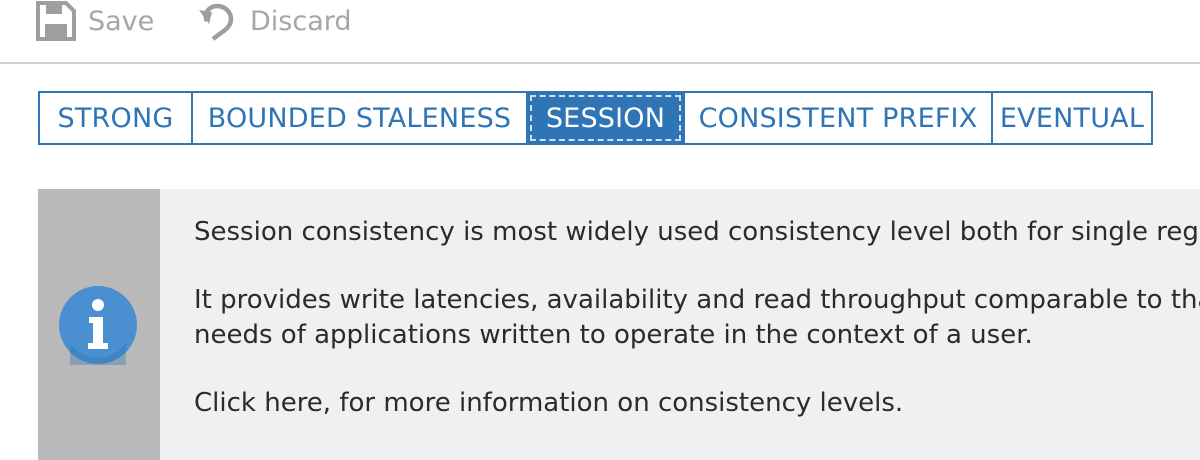 This screenshot has height=460, width=1200. What do you see at coordinates (605, 118) in the screenshot?
I see `level-session: SESSION` at bounding box center [605, 118].